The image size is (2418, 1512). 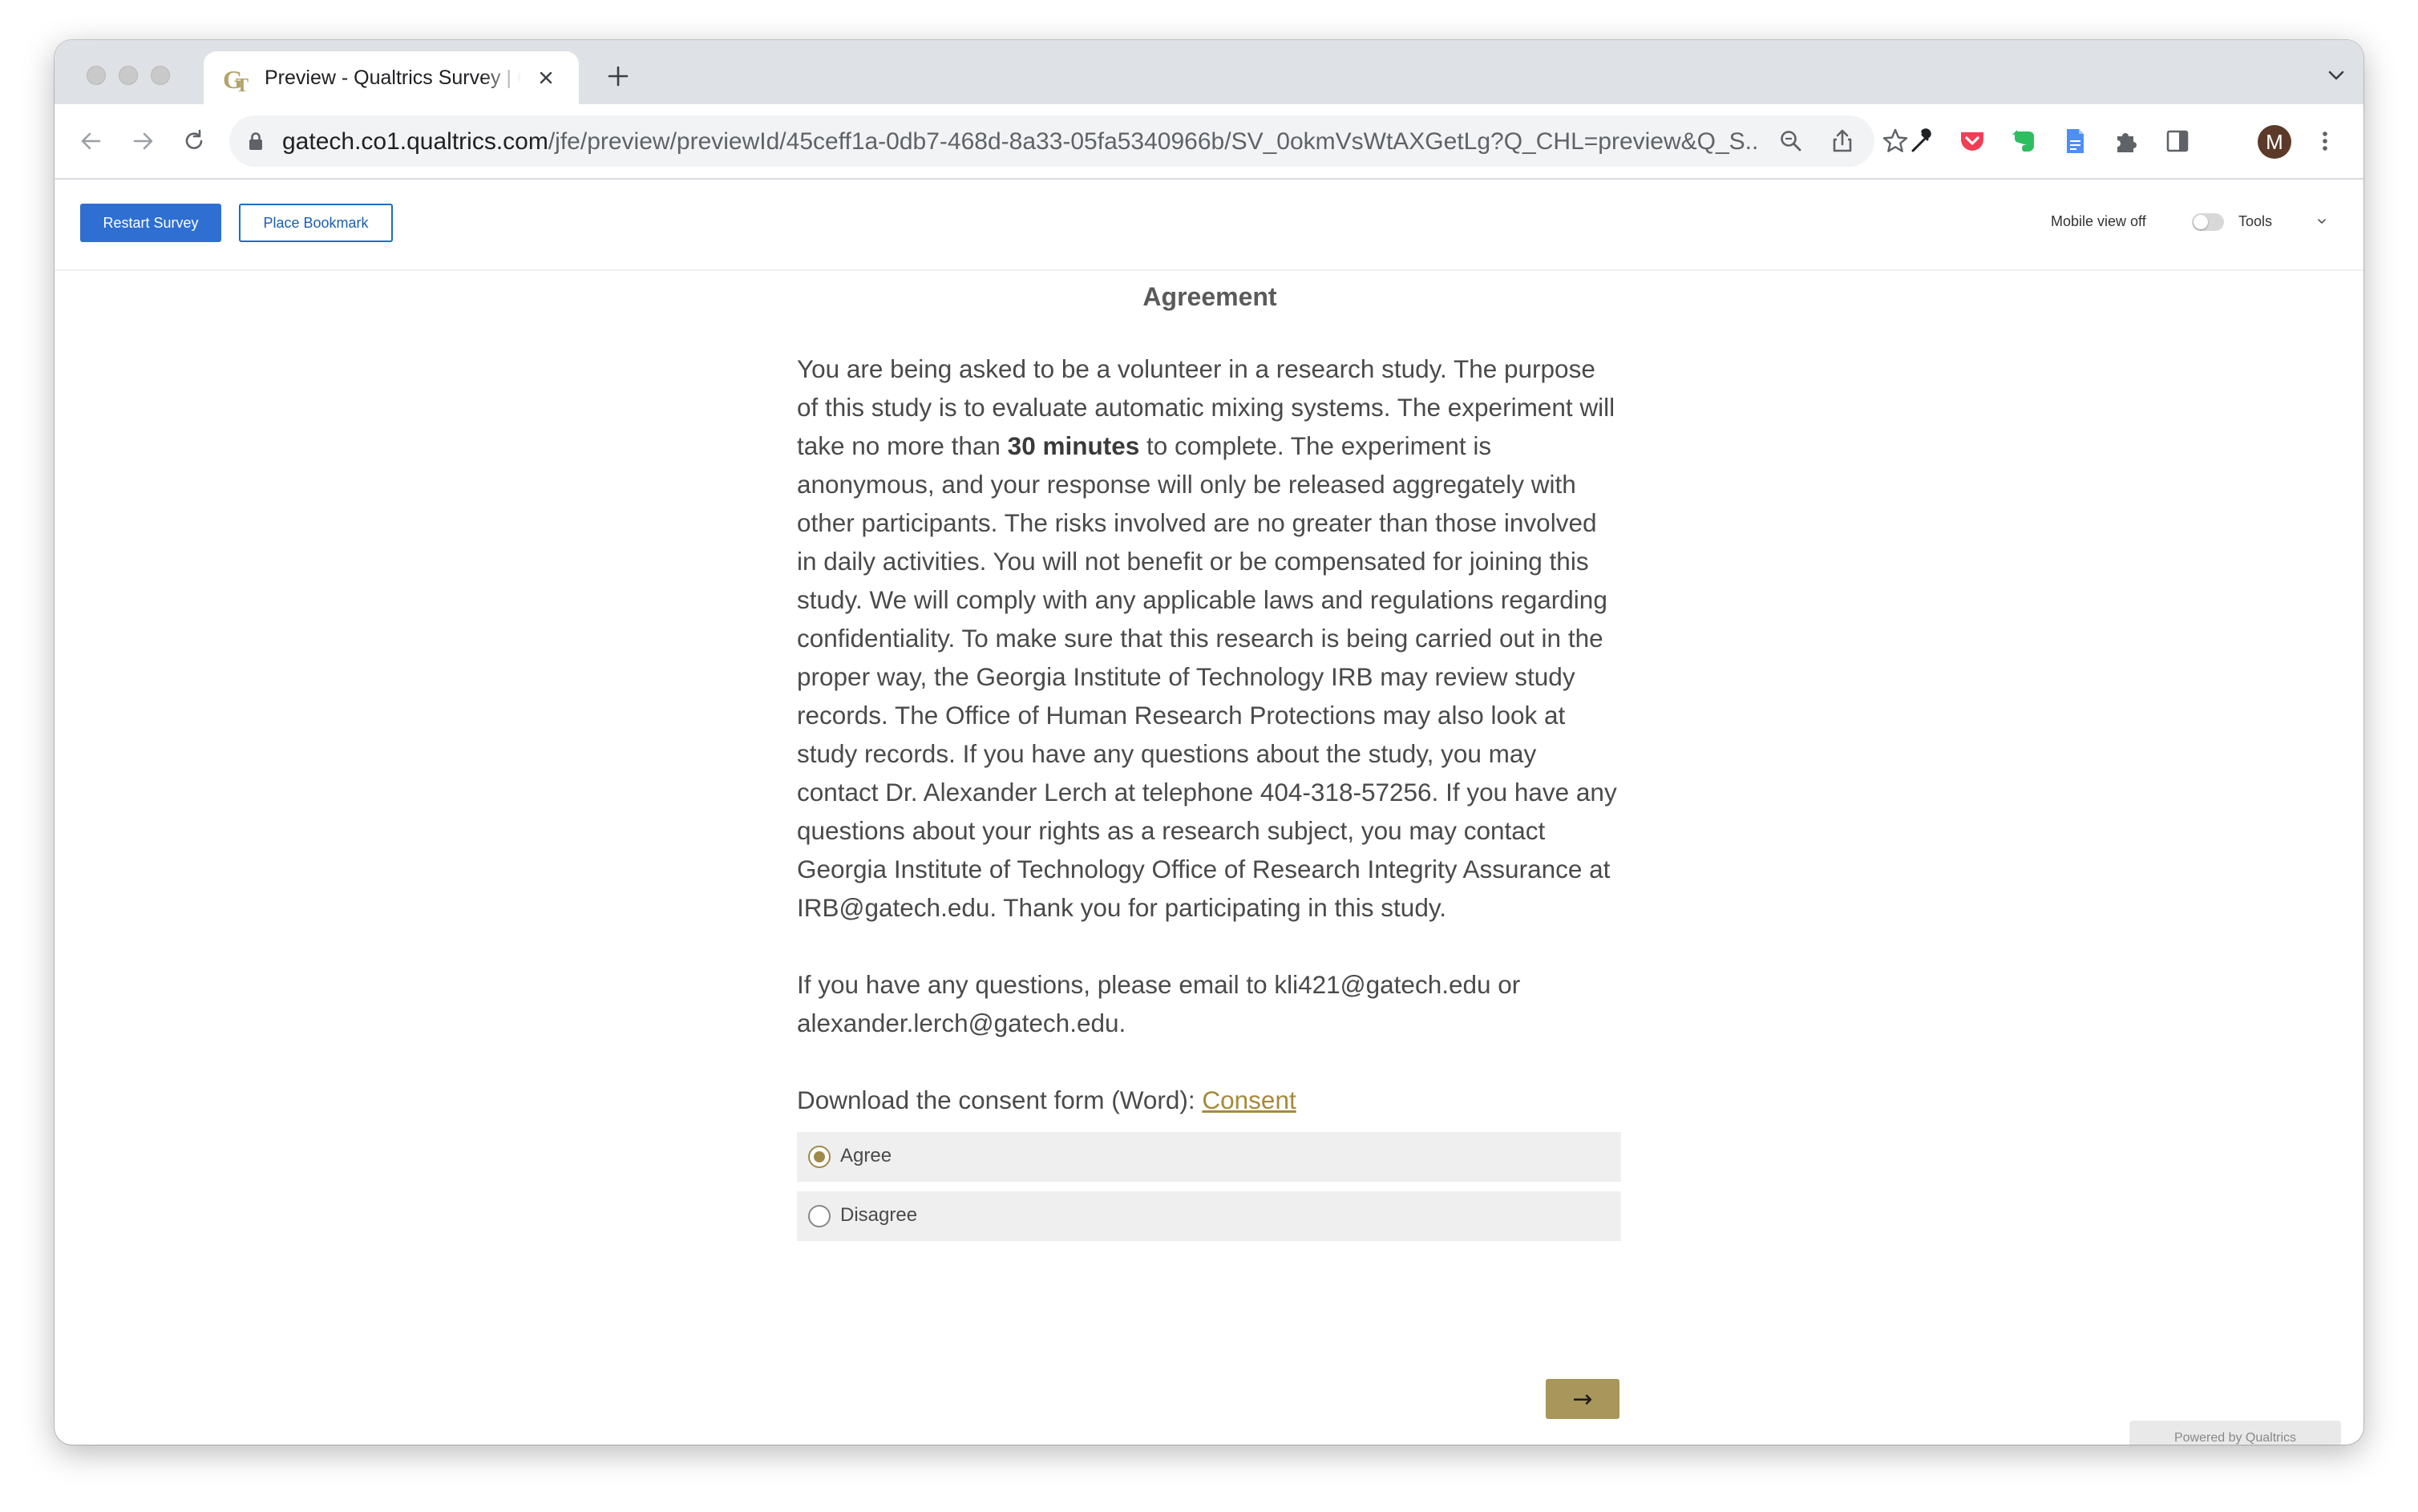 What do you see at coordinates (618, 76) in the screenshot?
I see `new-tab-icon` at bounding box center [618, 76].